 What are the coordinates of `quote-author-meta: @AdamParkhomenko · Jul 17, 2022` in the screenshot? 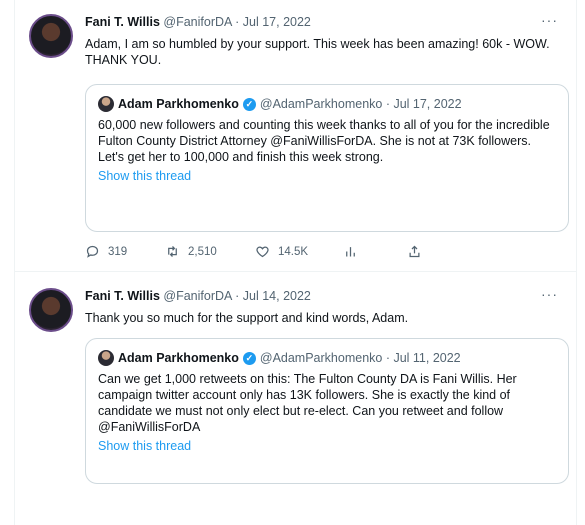 It's located at (360, 104).